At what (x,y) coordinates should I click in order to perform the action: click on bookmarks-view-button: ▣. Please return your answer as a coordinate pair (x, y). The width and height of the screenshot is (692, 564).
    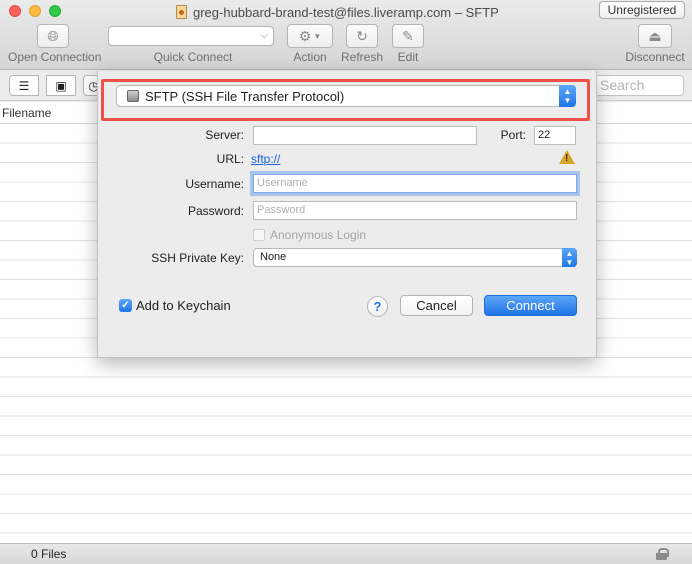
    Looking at the image, I should click on (61, 85).